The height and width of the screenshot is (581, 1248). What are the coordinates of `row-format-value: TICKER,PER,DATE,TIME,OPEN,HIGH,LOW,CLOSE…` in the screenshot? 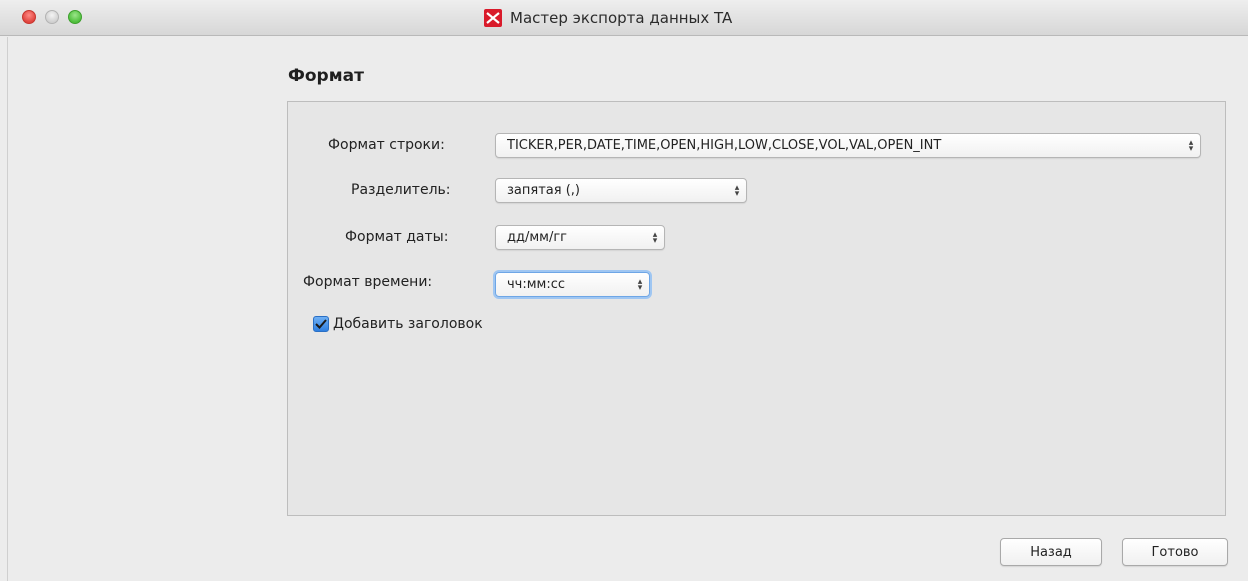 It's located at (724, 145).